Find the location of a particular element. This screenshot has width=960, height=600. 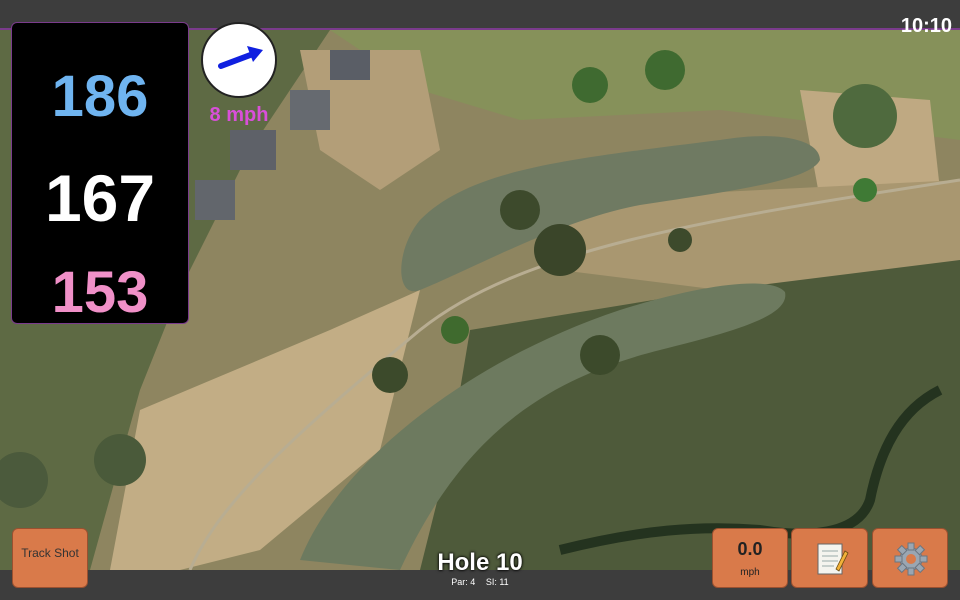

distance-front: 153 is located at coordinates (100, 292).